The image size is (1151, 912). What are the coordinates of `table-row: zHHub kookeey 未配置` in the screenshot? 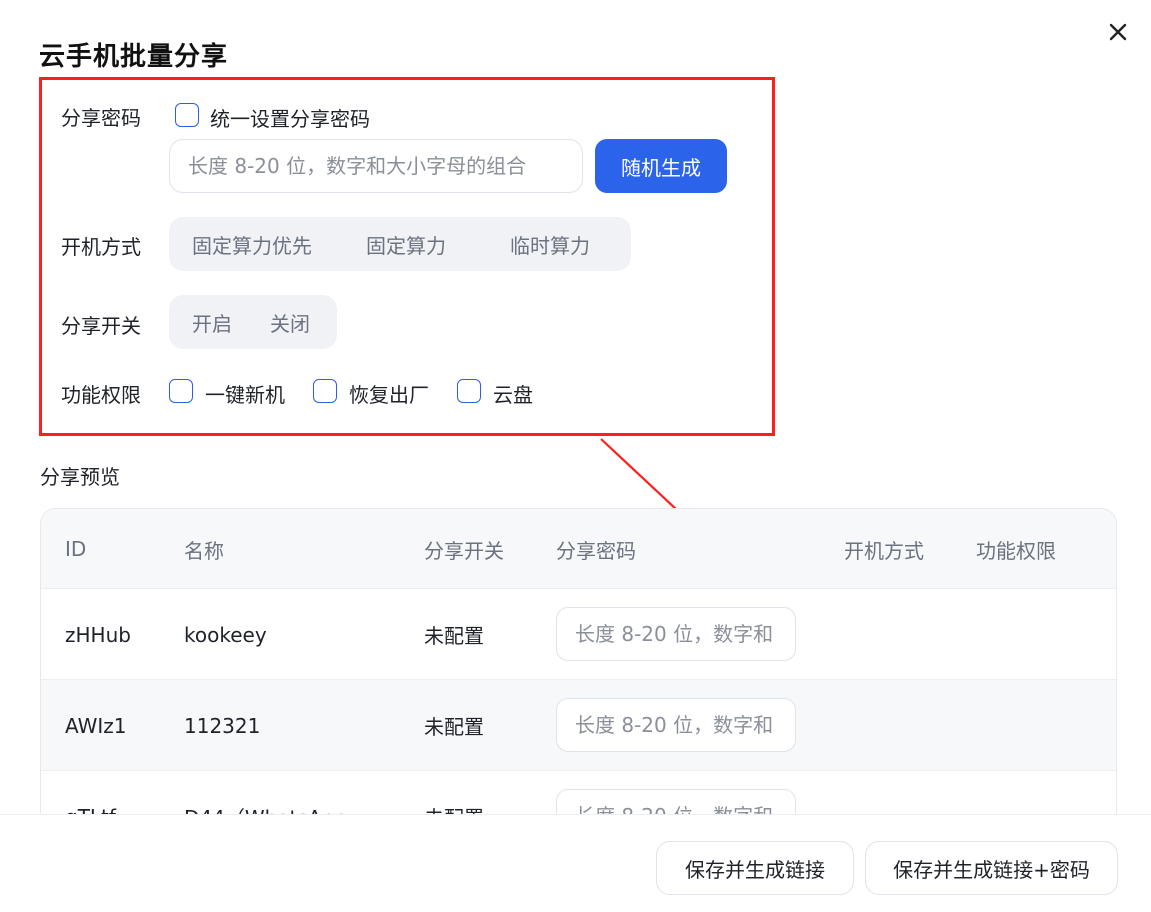 It's located at (578, 634).